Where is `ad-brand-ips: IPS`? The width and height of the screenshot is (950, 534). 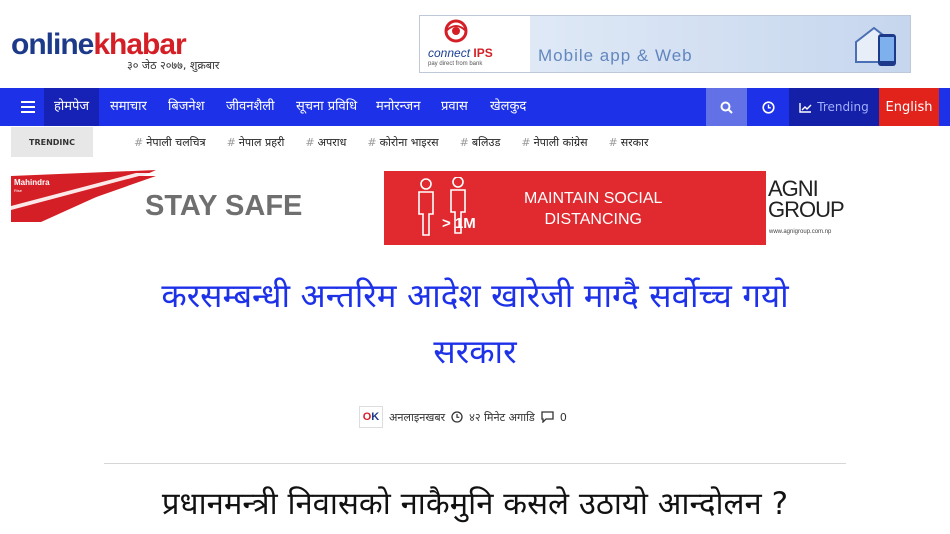
ad-brand-ips: IPS is located at coordinates (483, 53).